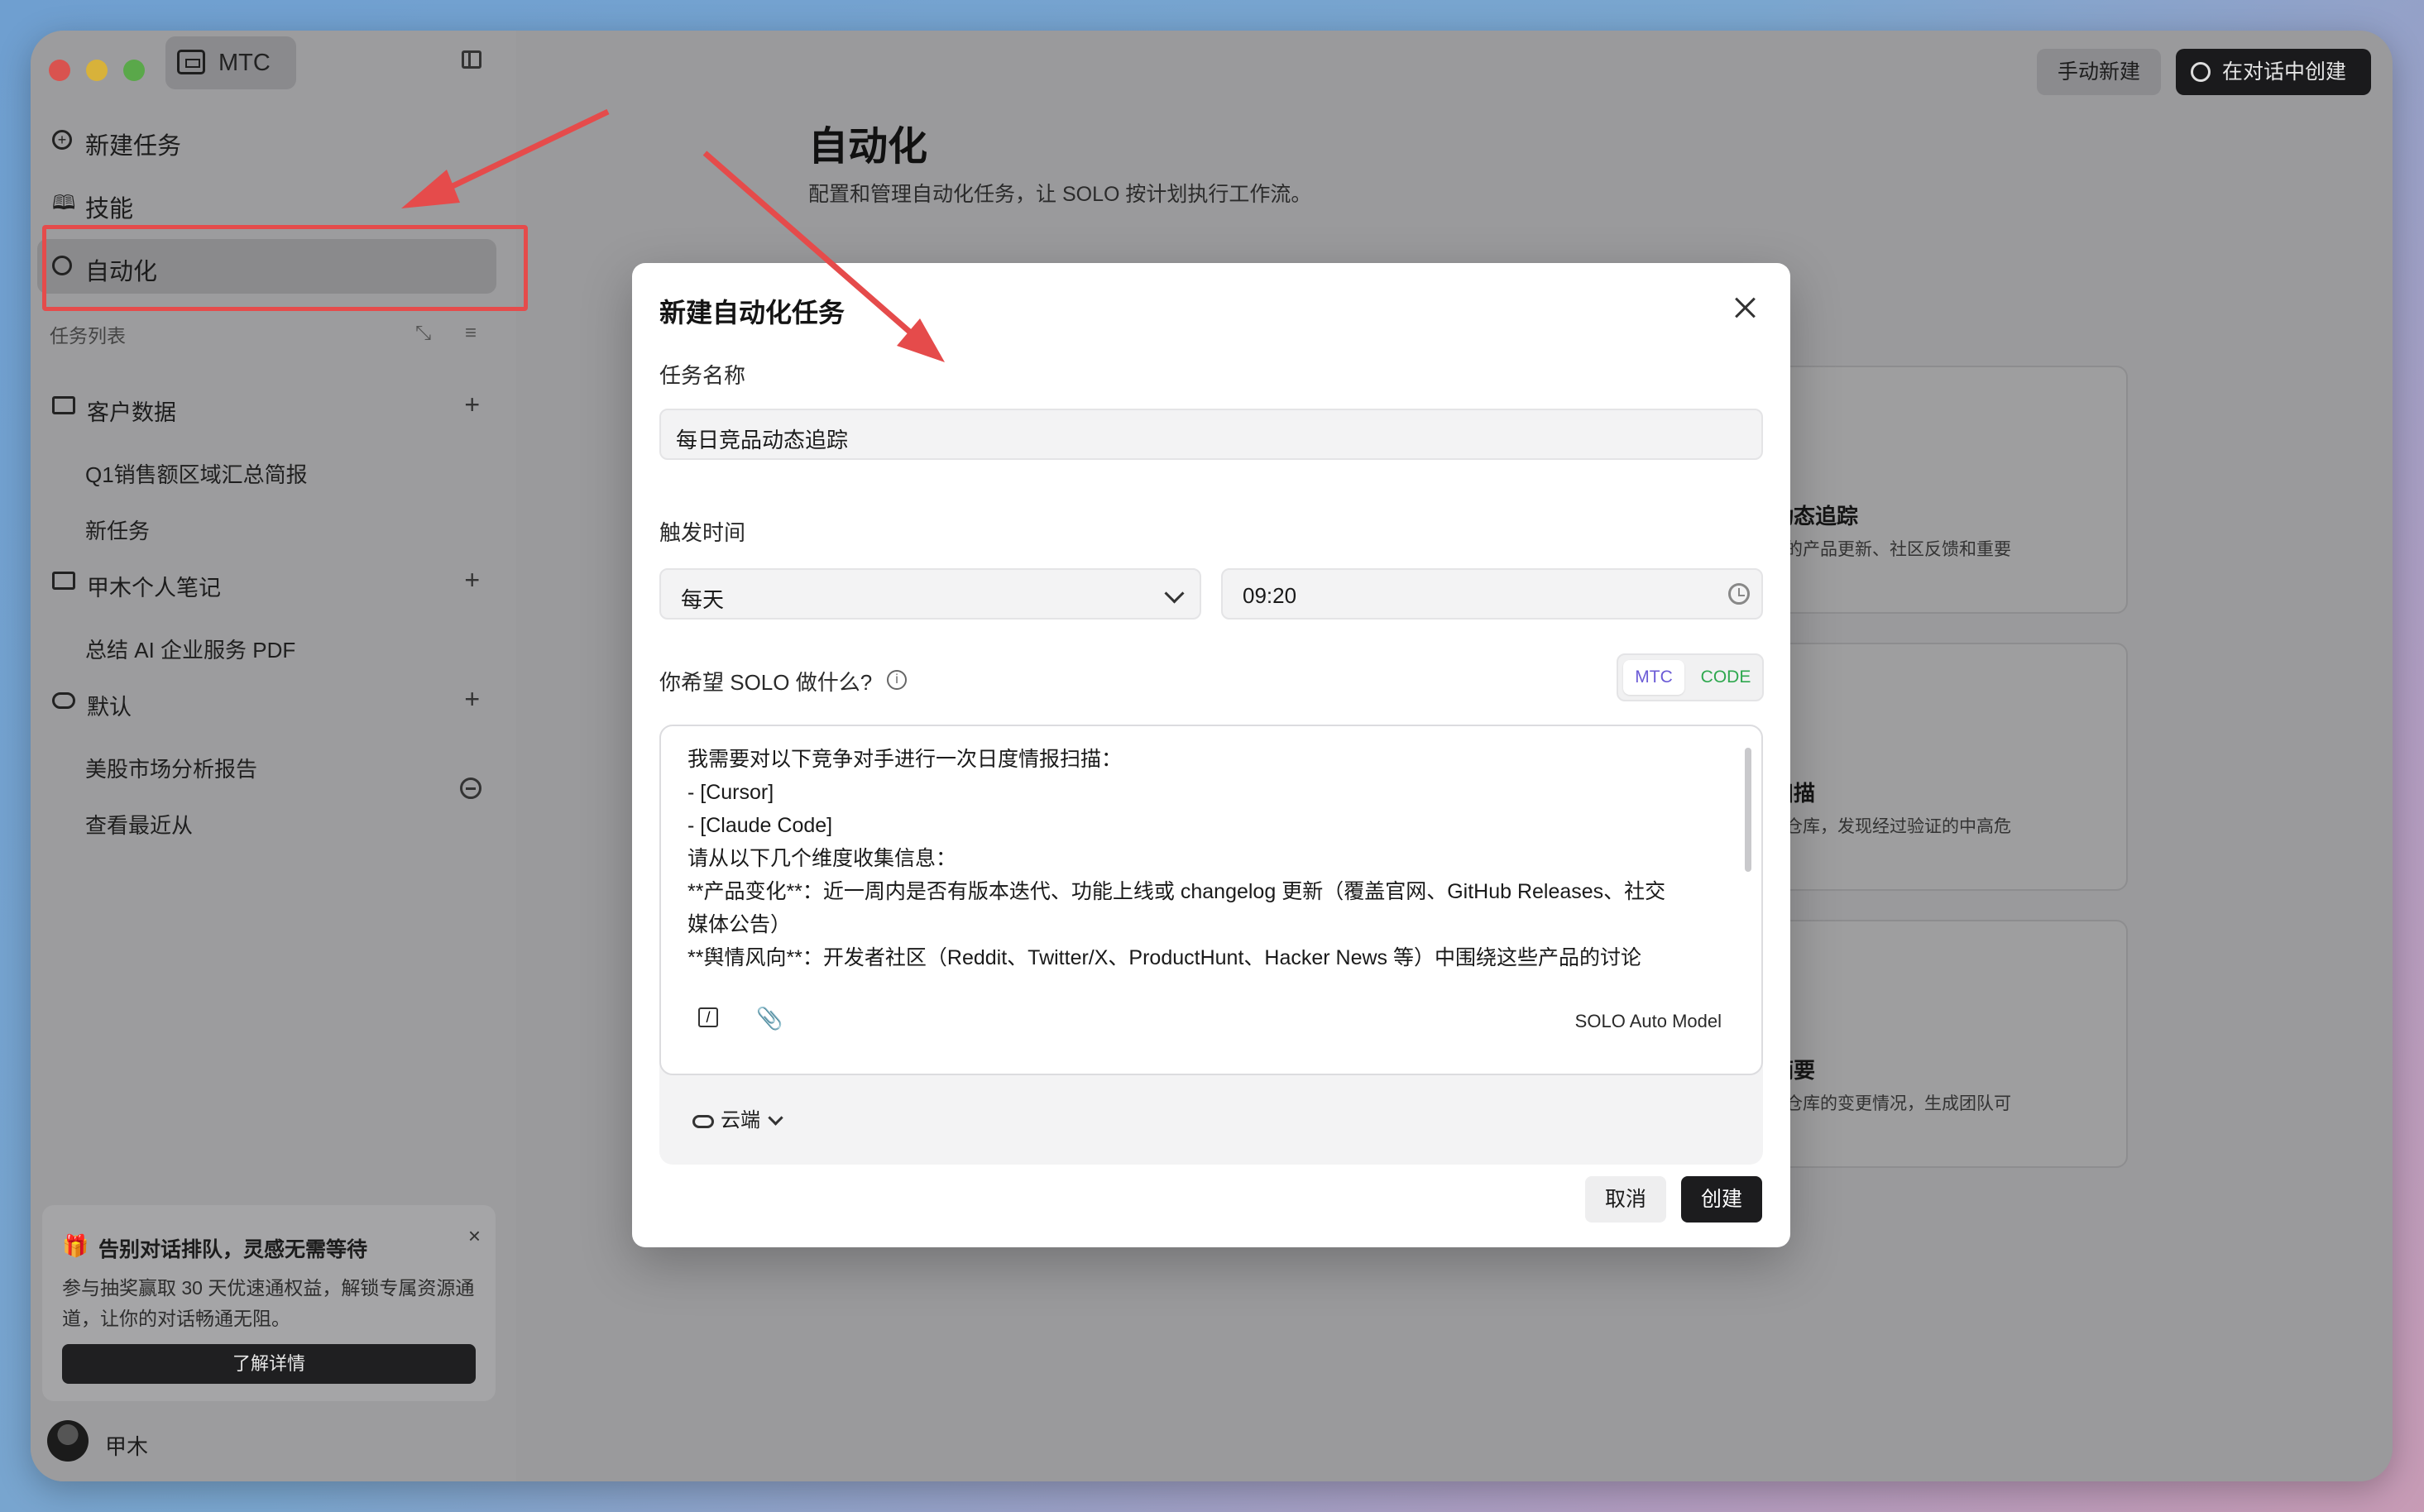  Describe the element at coordinates (1625, 1199) in the screenshot. I see `cancel-button: 取消` at that location.